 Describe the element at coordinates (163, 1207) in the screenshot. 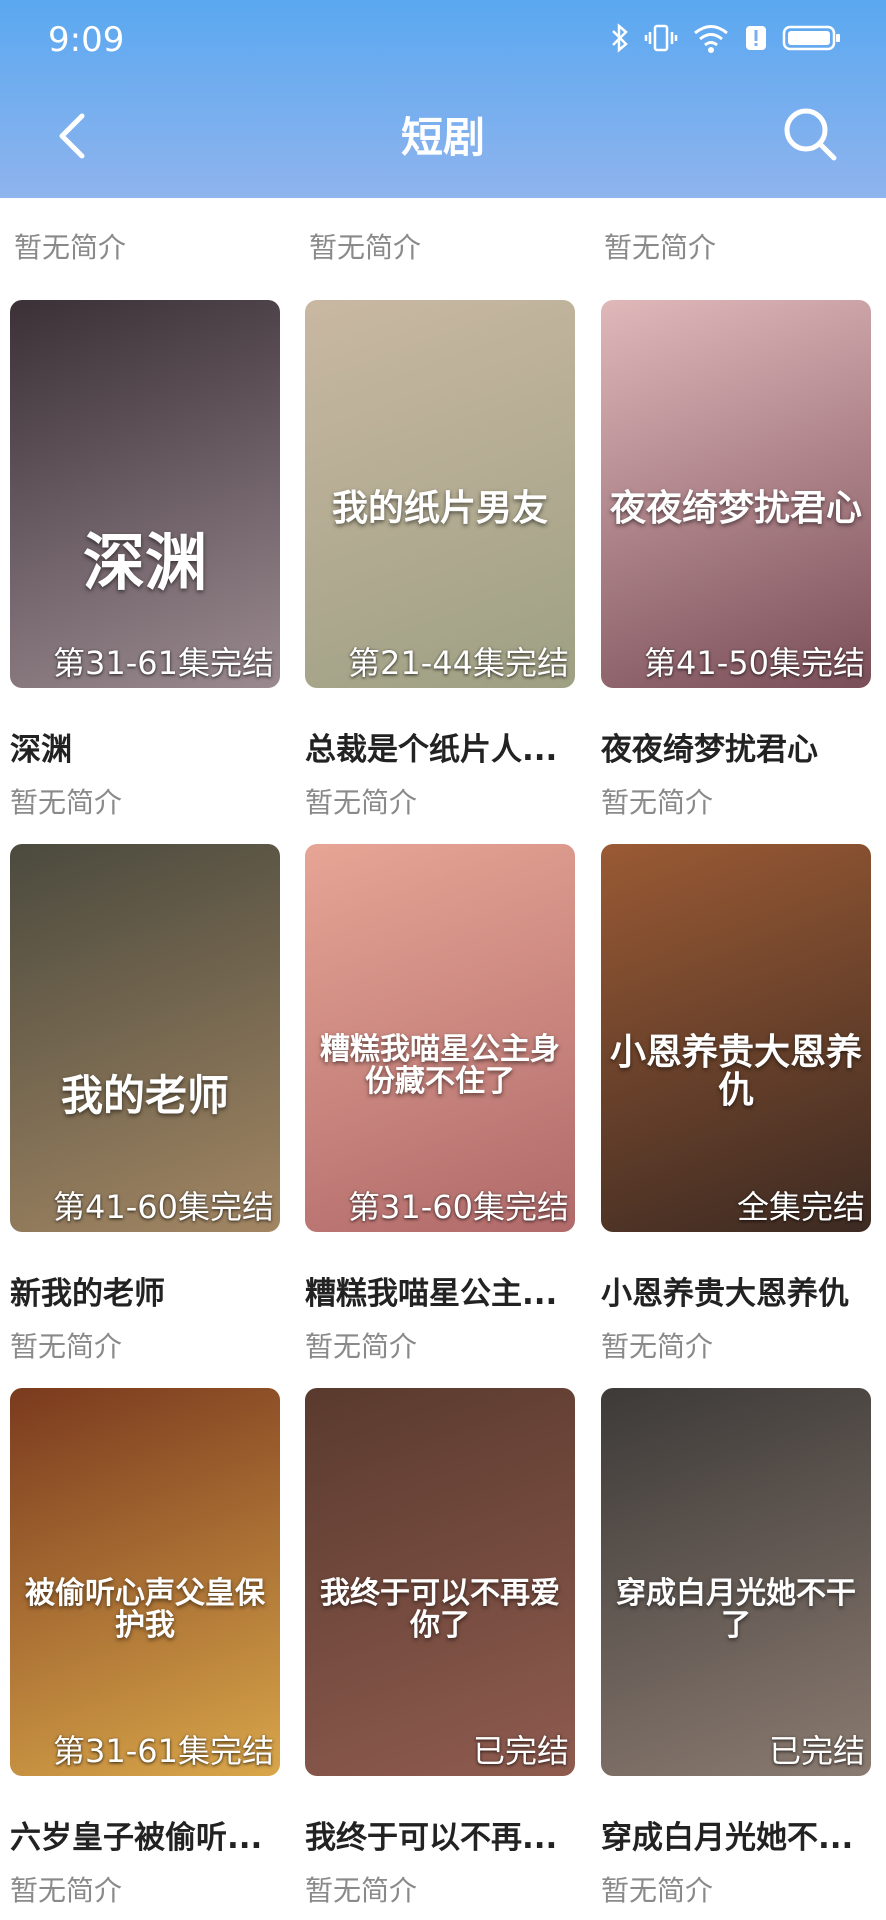

I see `episode-badge: 第41-60集完结` at that location.